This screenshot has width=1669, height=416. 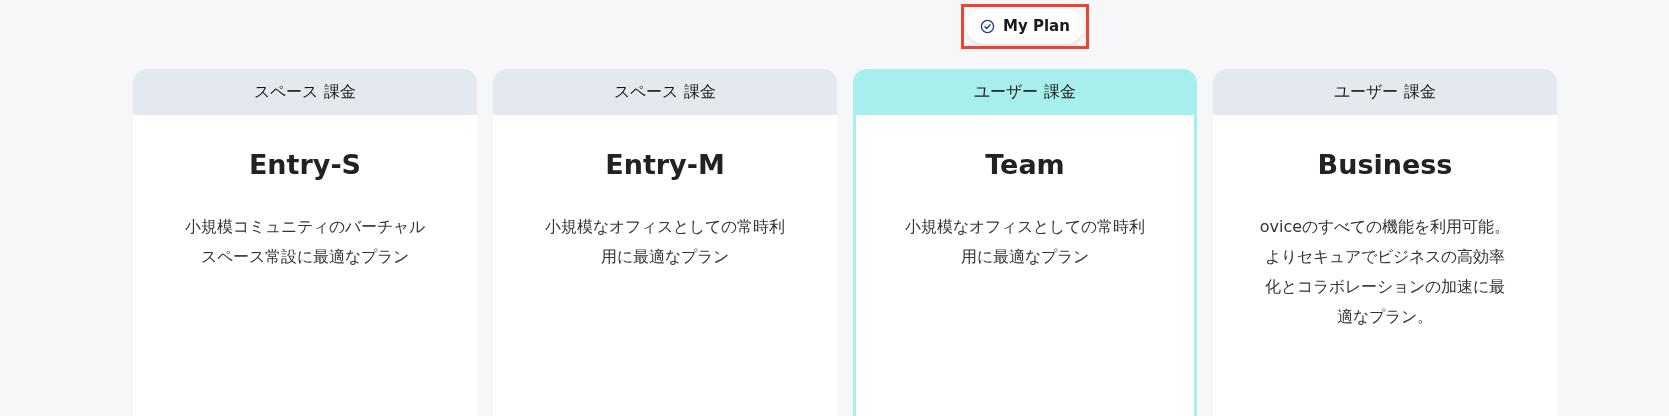 What do you see at coordinates (988, 26) in the screenshot?
I see `check-circle-icon` at bounding box center [988, 26].